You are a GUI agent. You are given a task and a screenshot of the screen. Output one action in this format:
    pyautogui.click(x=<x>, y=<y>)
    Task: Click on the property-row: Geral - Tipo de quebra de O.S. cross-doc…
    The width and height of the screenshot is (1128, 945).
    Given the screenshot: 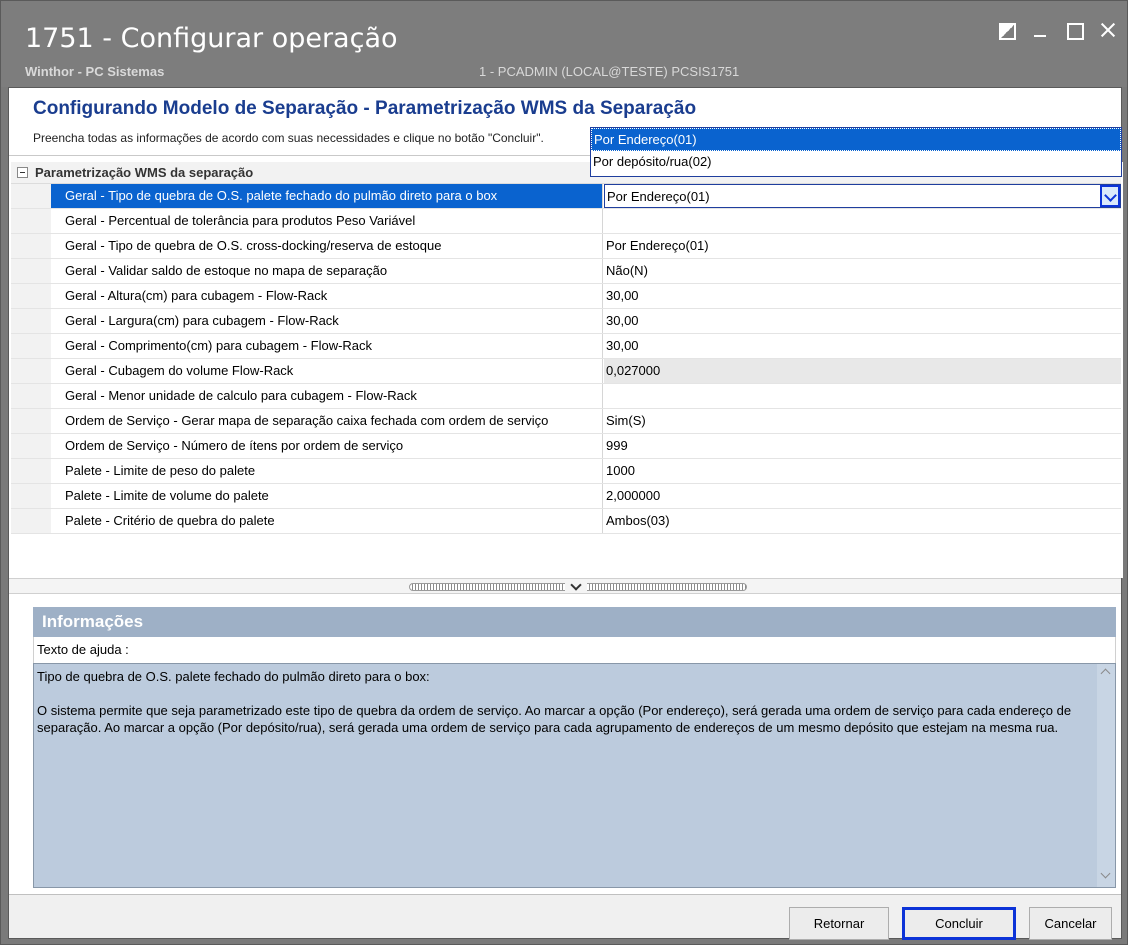 What is the action you would take?
    pyautogui.click(x=566, y=246)
    